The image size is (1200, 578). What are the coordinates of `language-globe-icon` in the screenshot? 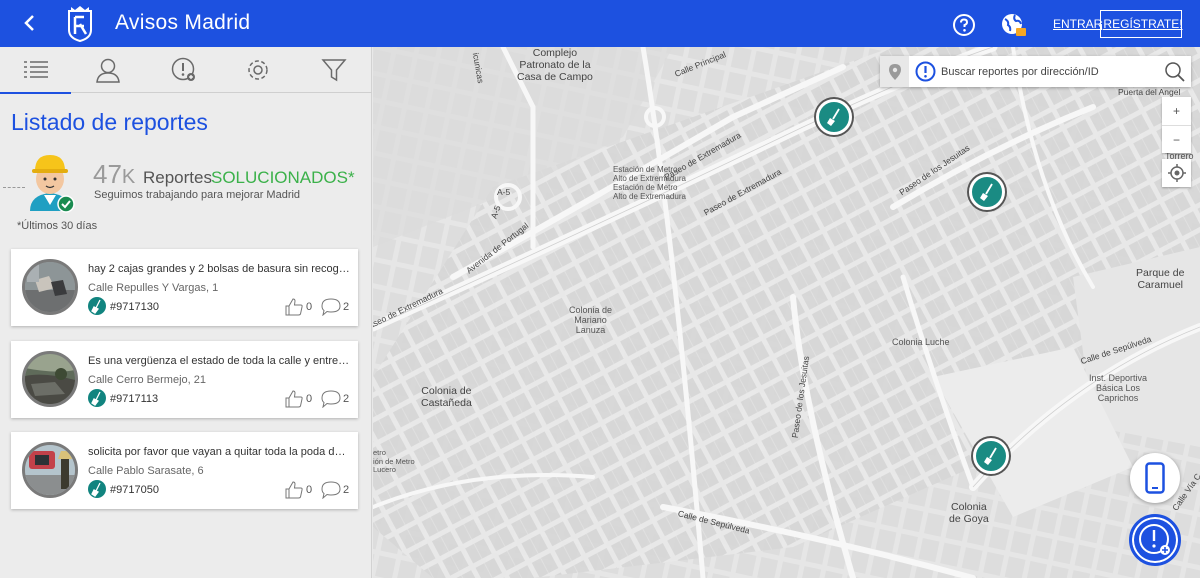 It's located at (1014, 25).